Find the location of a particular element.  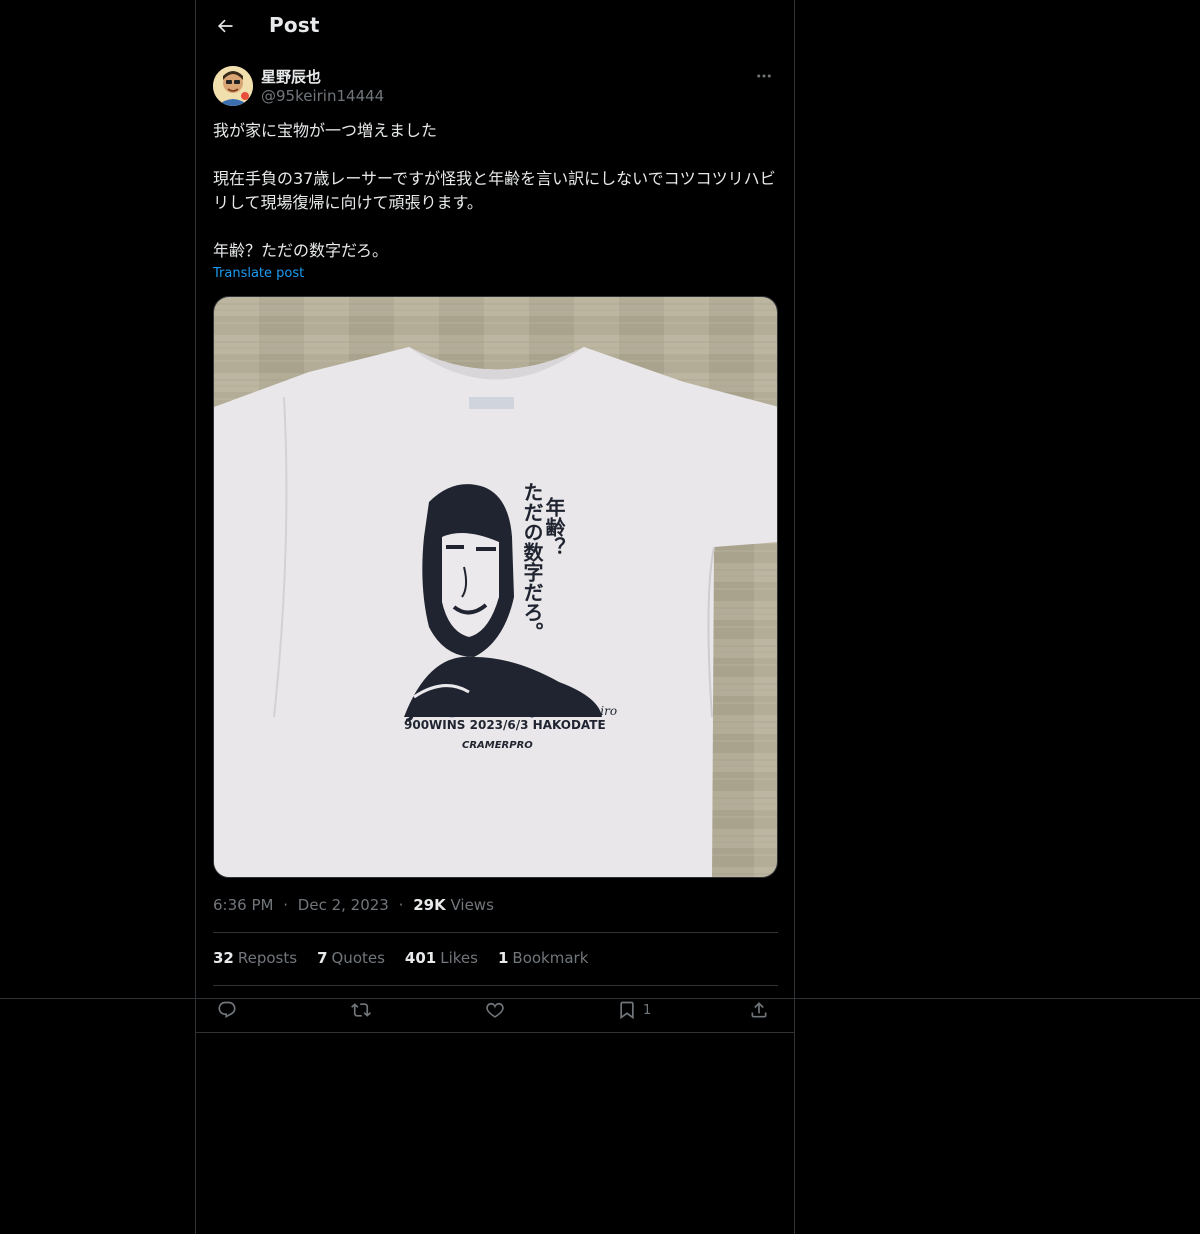

shirt-wins-text: 900WINS 2023/6/3 HAKODATE is located at coordinates (505, 725).